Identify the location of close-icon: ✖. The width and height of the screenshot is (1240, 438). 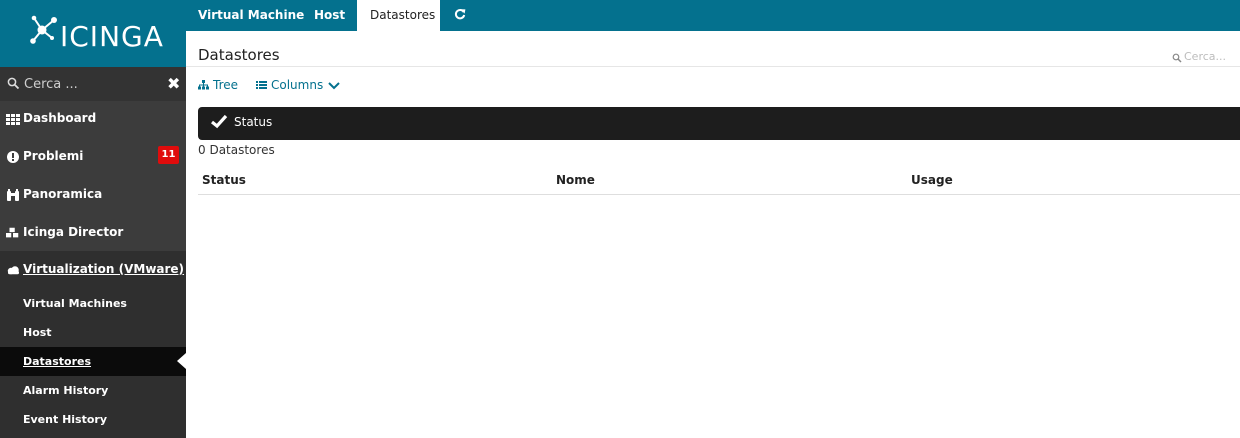
(173, 83).